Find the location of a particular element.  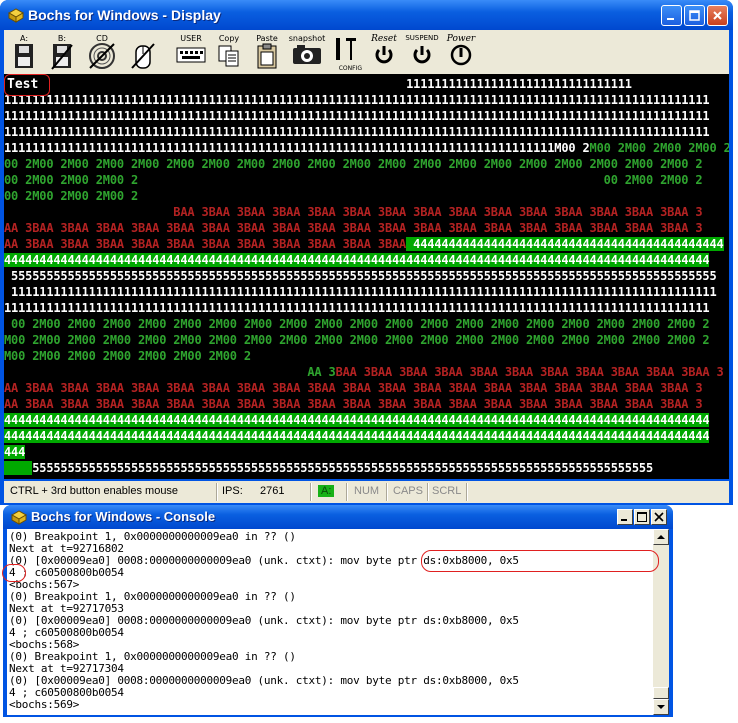

suspend-icon is located at coordinates (422, 55).